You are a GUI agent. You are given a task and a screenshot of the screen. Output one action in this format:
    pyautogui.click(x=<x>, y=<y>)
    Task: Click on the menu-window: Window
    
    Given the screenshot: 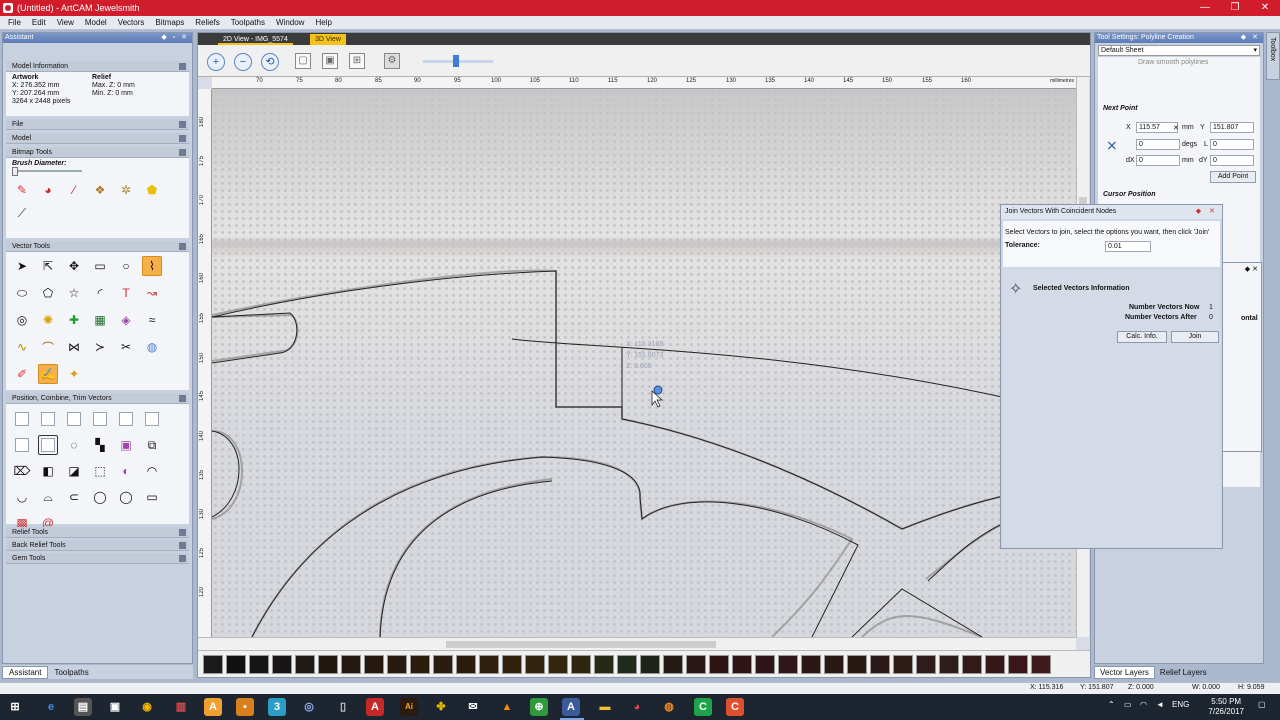 What is the action you would take?
    pyautogui.click(x=290, y=22)
    